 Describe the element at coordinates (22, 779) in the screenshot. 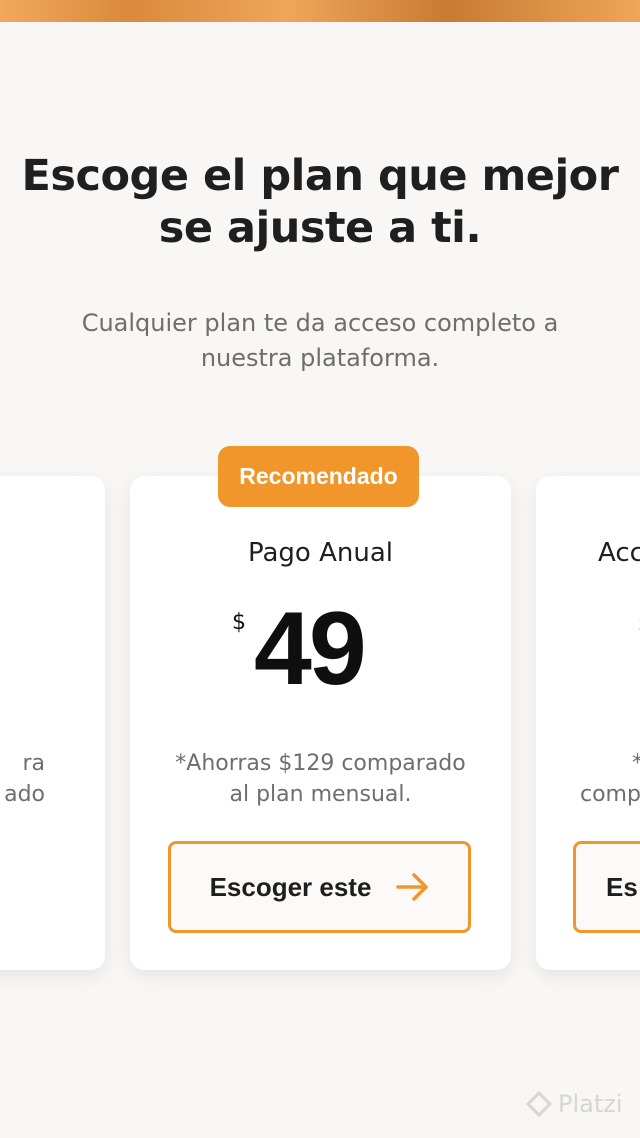

I see `plan-card-note: ra ado` at that location.